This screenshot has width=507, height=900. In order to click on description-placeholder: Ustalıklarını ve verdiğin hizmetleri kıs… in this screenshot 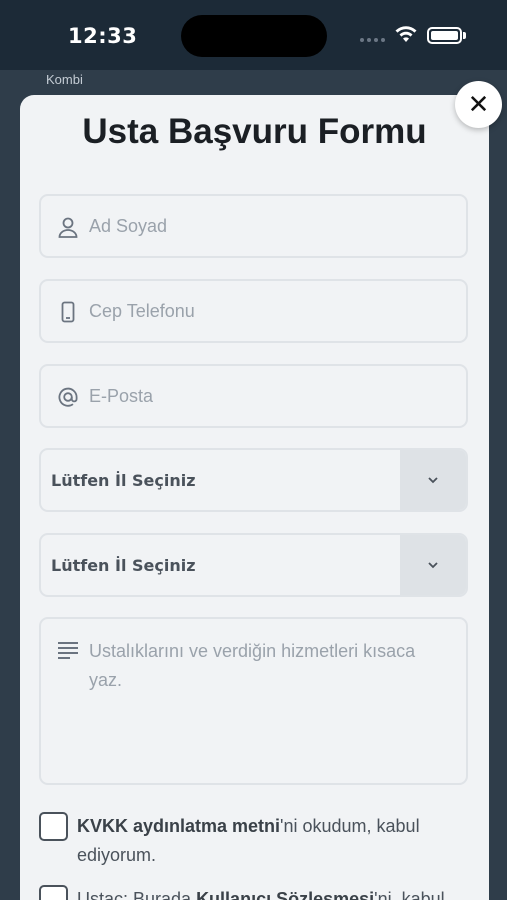, I will do `click(252, 665)`.